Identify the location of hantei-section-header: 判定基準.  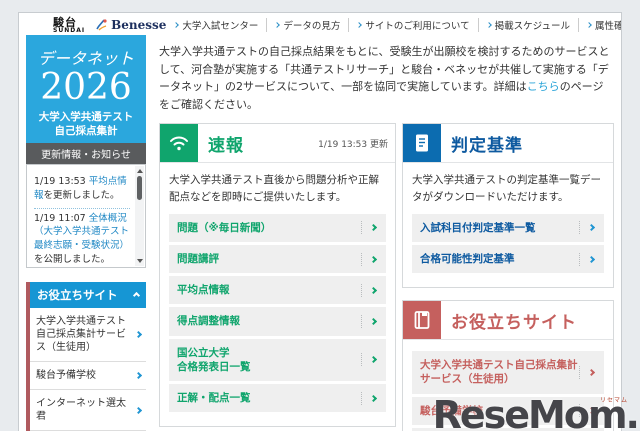
(508, 144).